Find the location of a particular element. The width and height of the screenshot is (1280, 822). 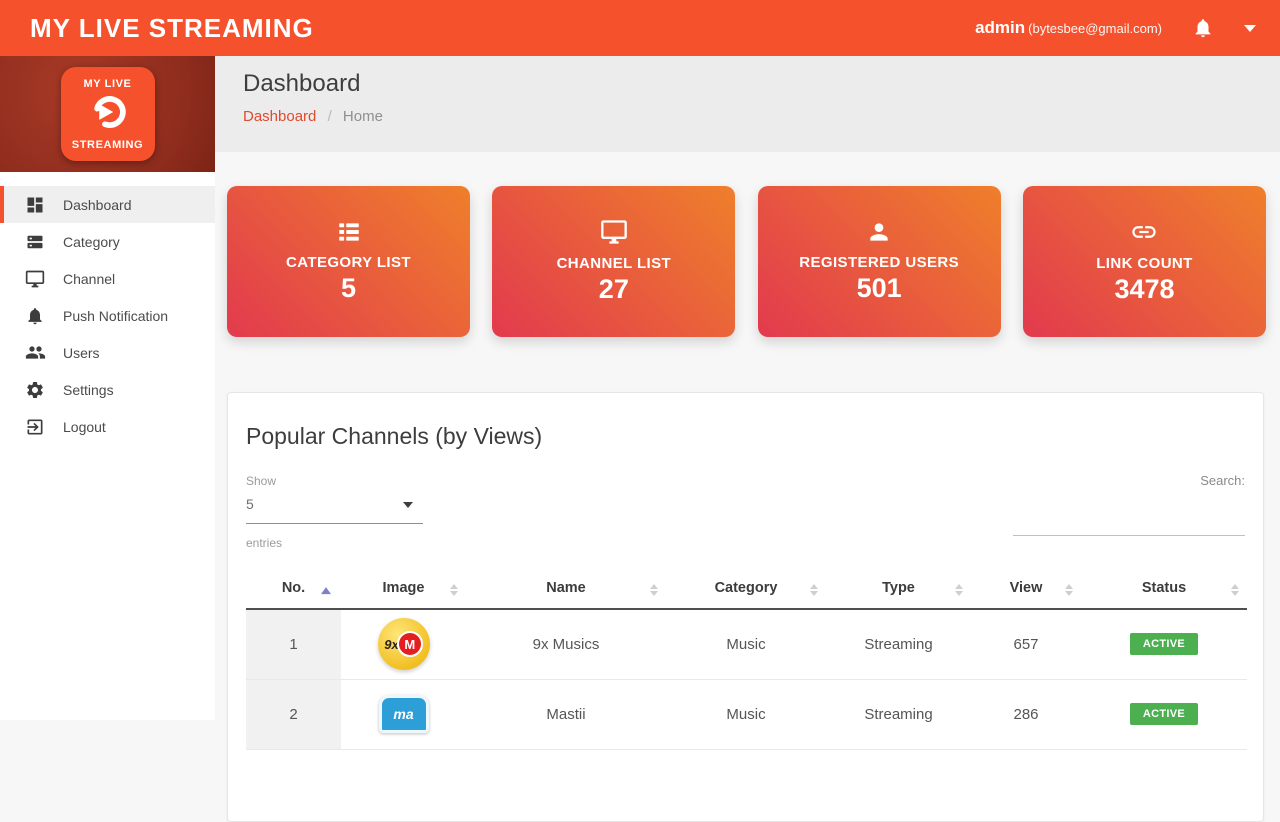

column-header-category: Category is located at coordinates (746, 591).